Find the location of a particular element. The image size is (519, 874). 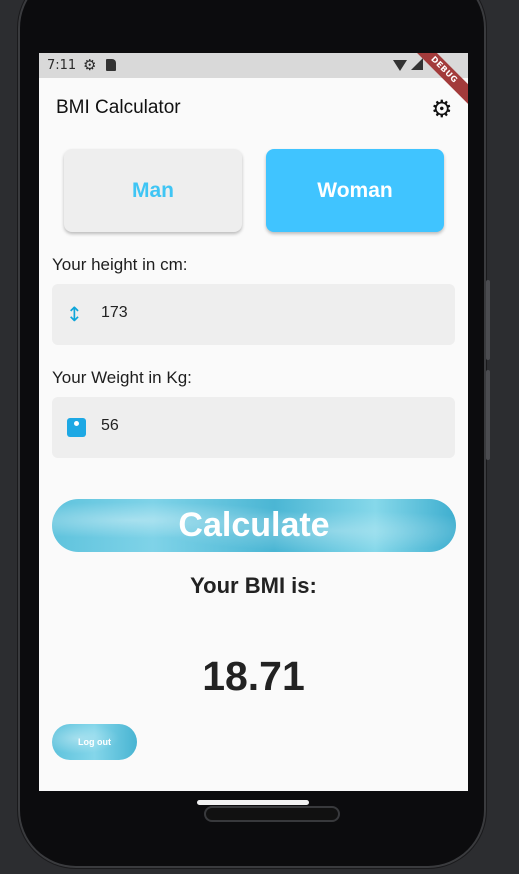

man-button: Man is located at coordinates (153, 190).